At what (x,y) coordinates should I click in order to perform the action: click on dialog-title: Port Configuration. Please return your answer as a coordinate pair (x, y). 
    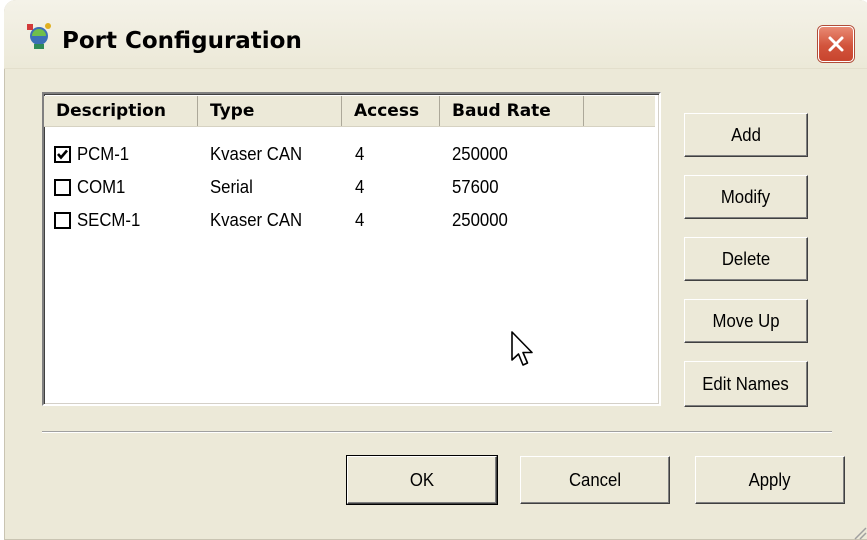
    Looking at the image, I should click on (182, 41).